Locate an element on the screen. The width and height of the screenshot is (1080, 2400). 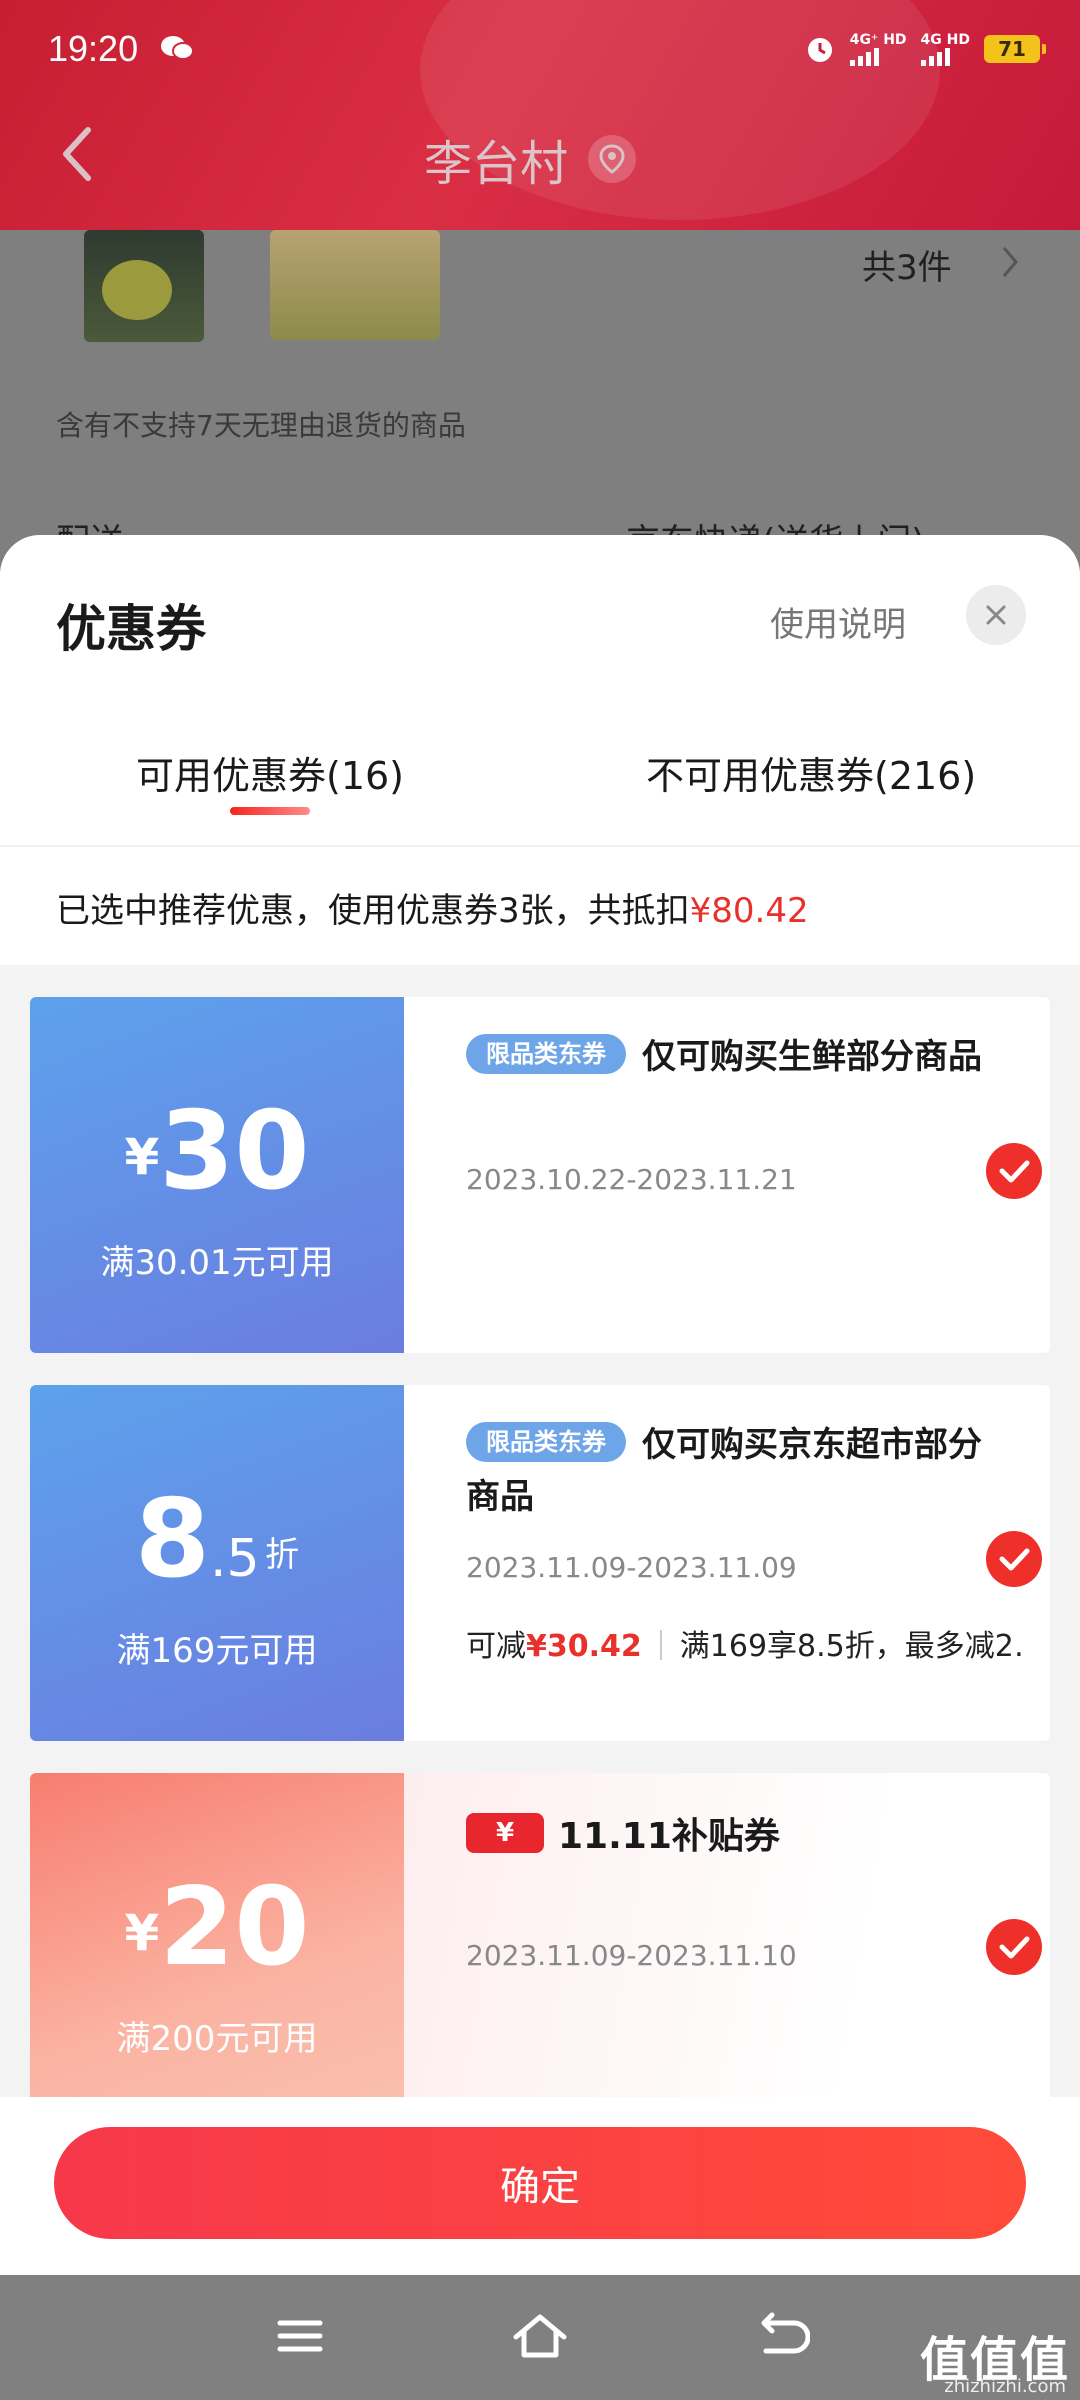
system-nav-bar is located at coordinates (540, 2337).